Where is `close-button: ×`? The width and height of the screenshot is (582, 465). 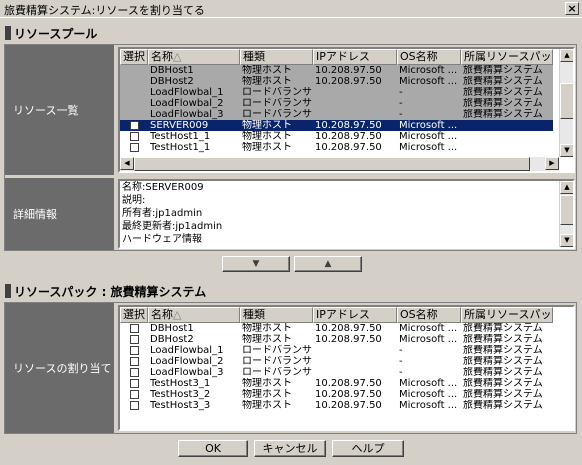
close-button: × is located at coordinates (572, 8).